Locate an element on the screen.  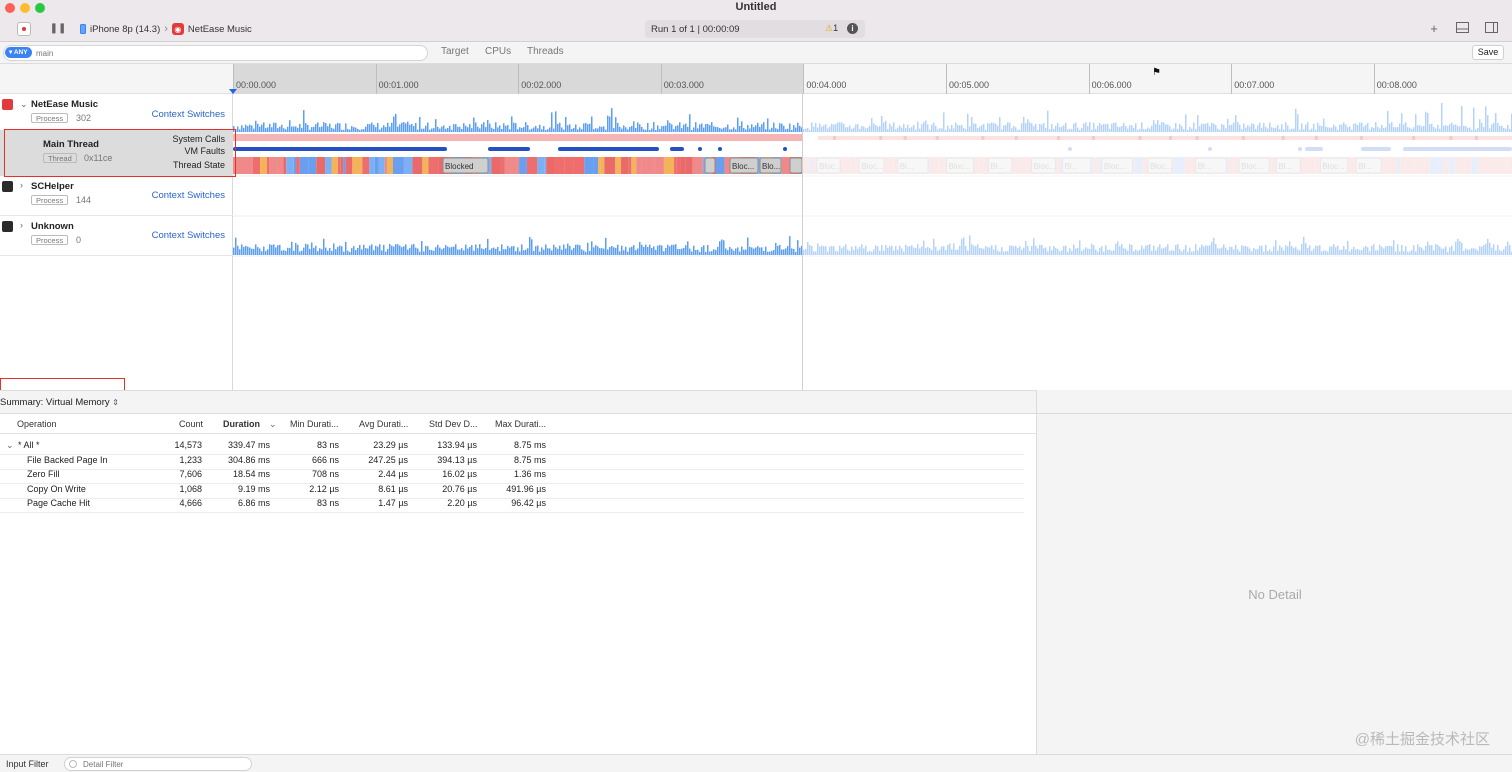
value-cell: 708 ns is located at coordinates (325, 474).